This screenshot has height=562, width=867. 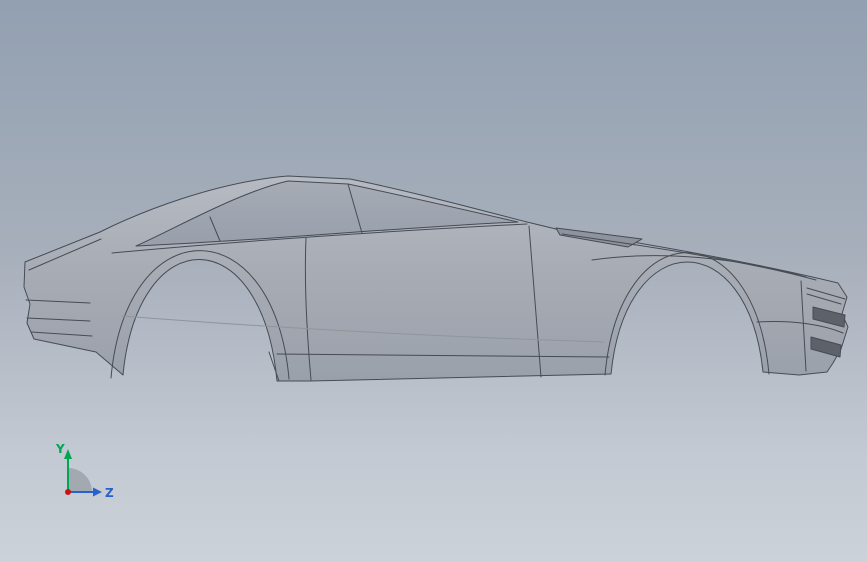 What do you see at coordinates (109, 493) in the screenshot?
I see `z-axis-label: Z` at bounding box center [109, 493].